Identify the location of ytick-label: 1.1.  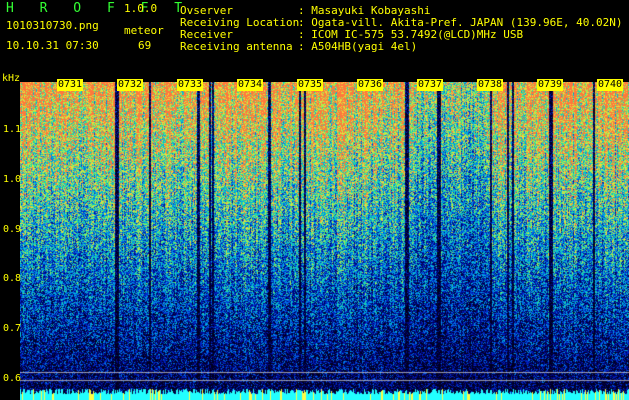
(12, 129).